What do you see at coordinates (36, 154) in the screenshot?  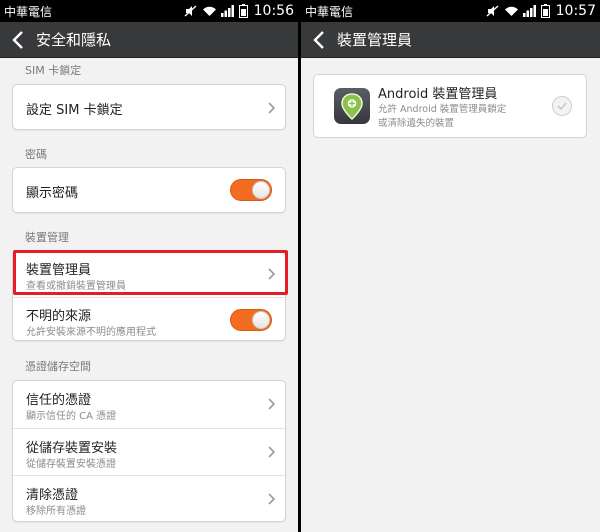 I see `section-header-password: 密碼` at bounding box center [36, 154].